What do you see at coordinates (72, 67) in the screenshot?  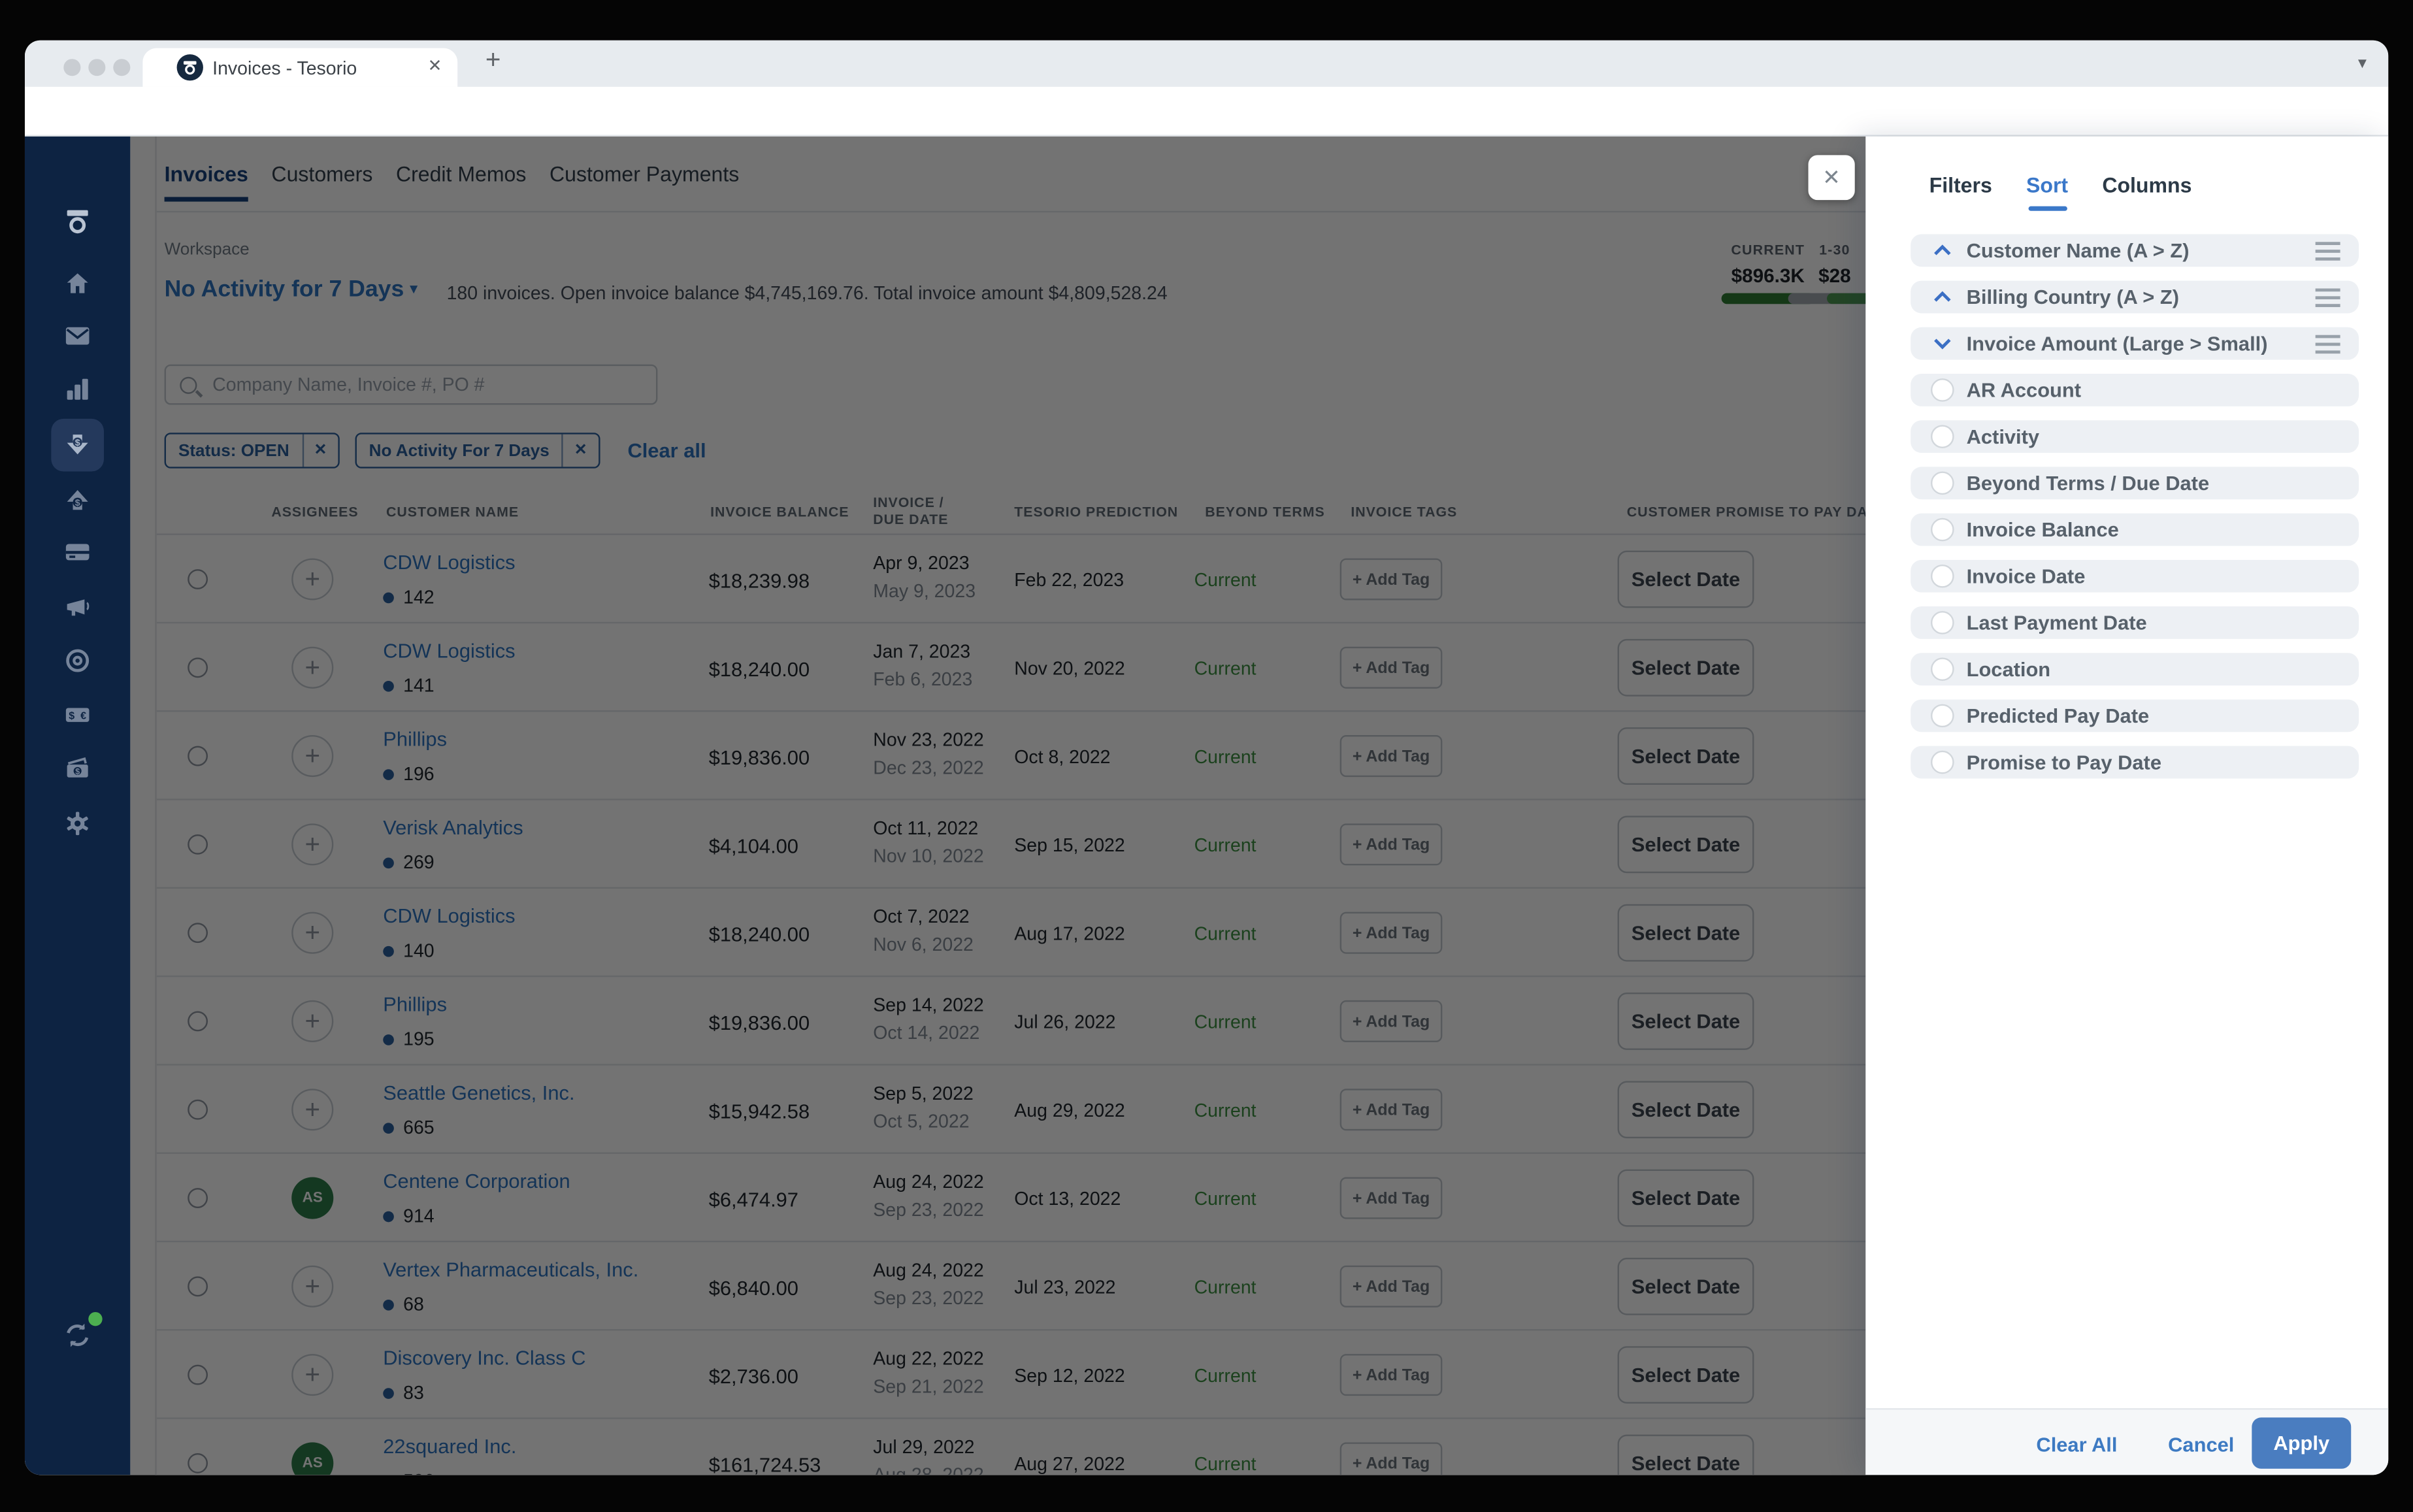 I see `traffic-light-close` at bounding box center [72, 67].